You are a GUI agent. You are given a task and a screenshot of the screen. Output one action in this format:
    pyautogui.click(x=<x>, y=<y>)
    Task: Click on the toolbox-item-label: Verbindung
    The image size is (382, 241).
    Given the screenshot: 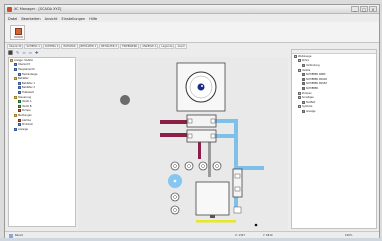 What is the action you would take?
    pyautogui.click(x=313, y=65)
    